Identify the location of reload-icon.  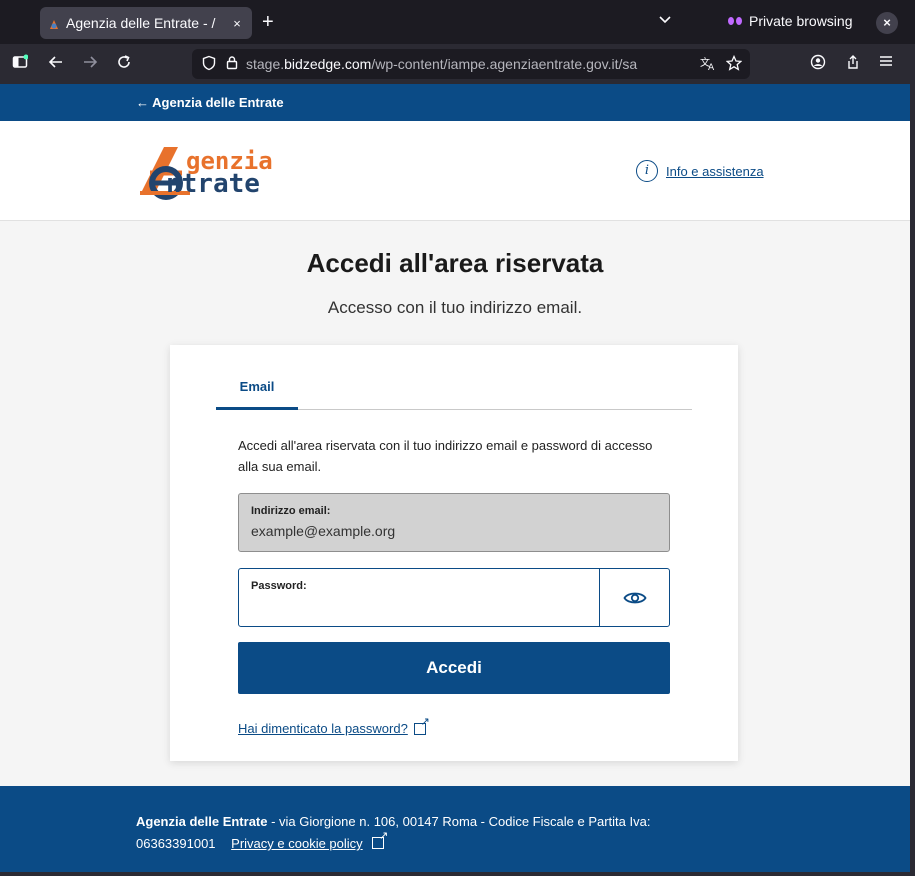
(124, 65).